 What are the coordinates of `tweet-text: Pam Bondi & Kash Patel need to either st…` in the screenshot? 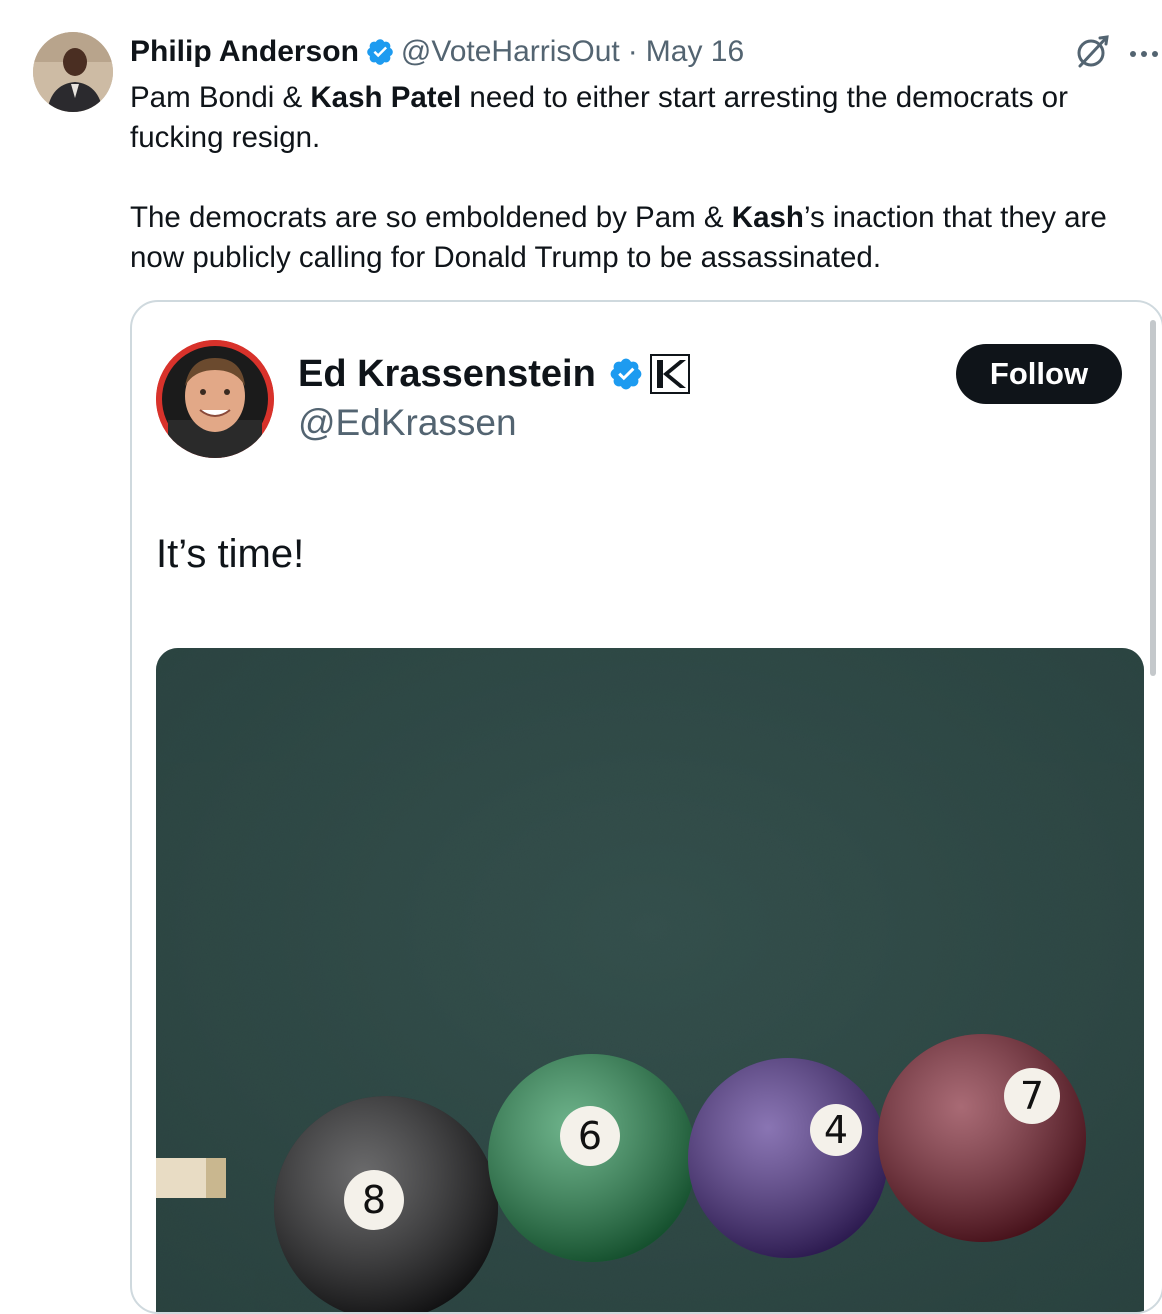 It's located at (640, 178).